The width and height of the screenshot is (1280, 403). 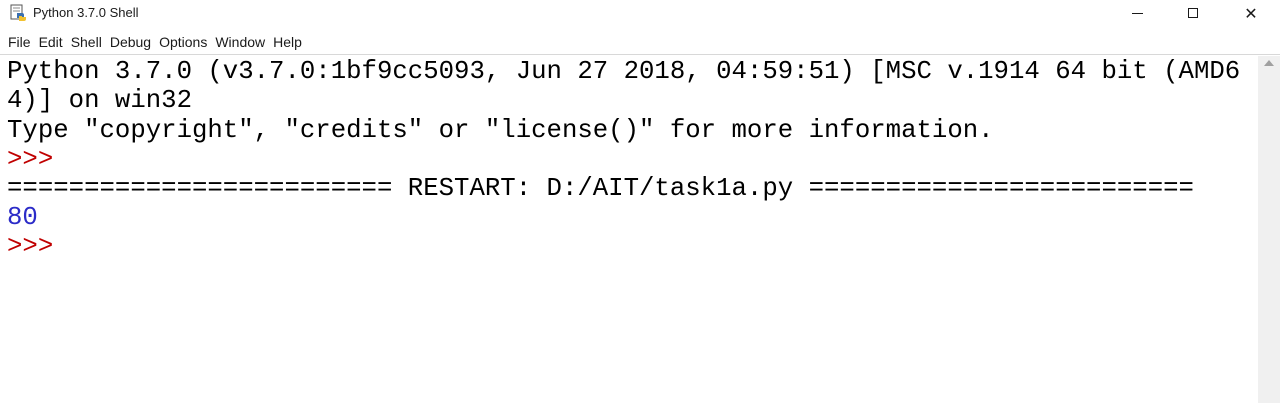 What do you see at coordinates (291, 42) in the screenshot?
I see `menu-help: Help` at bounding box center [291, 42].